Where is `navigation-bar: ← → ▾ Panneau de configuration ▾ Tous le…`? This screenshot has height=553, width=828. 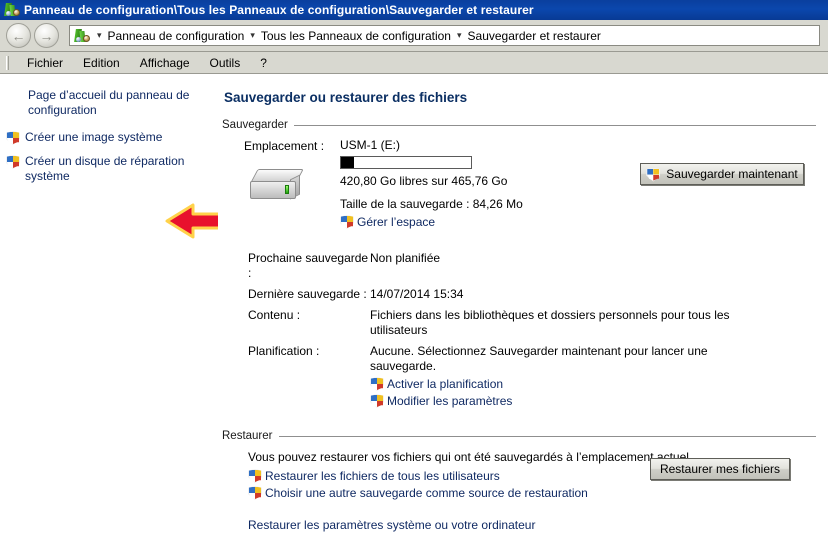
navigation-bar: ← → ▾ Panneau de configuration ▾ Tous le… is located at coordinates (414, 36).